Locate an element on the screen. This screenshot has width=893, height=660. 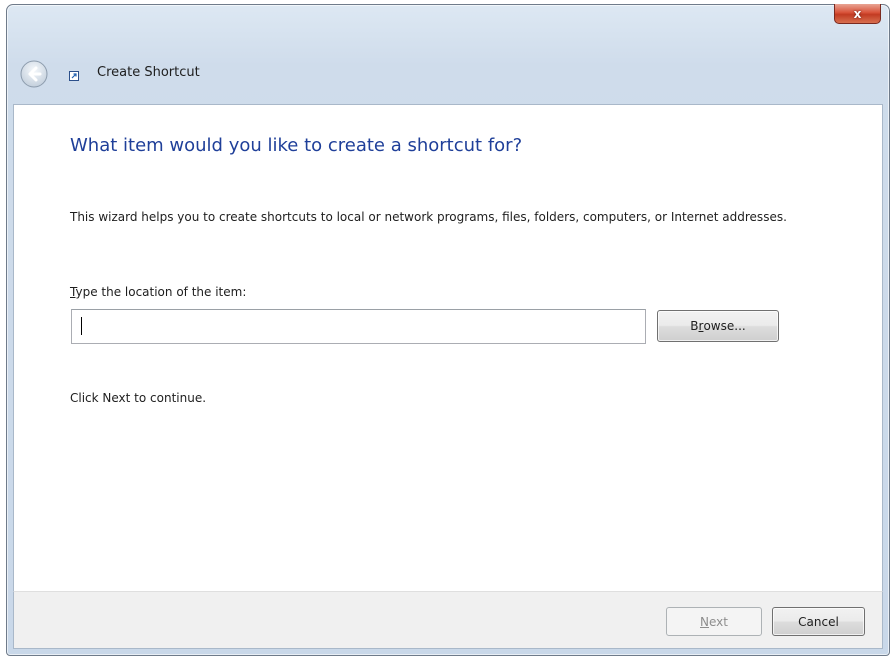
window-title: Create Shortcut is located at coordinates (148, 72).